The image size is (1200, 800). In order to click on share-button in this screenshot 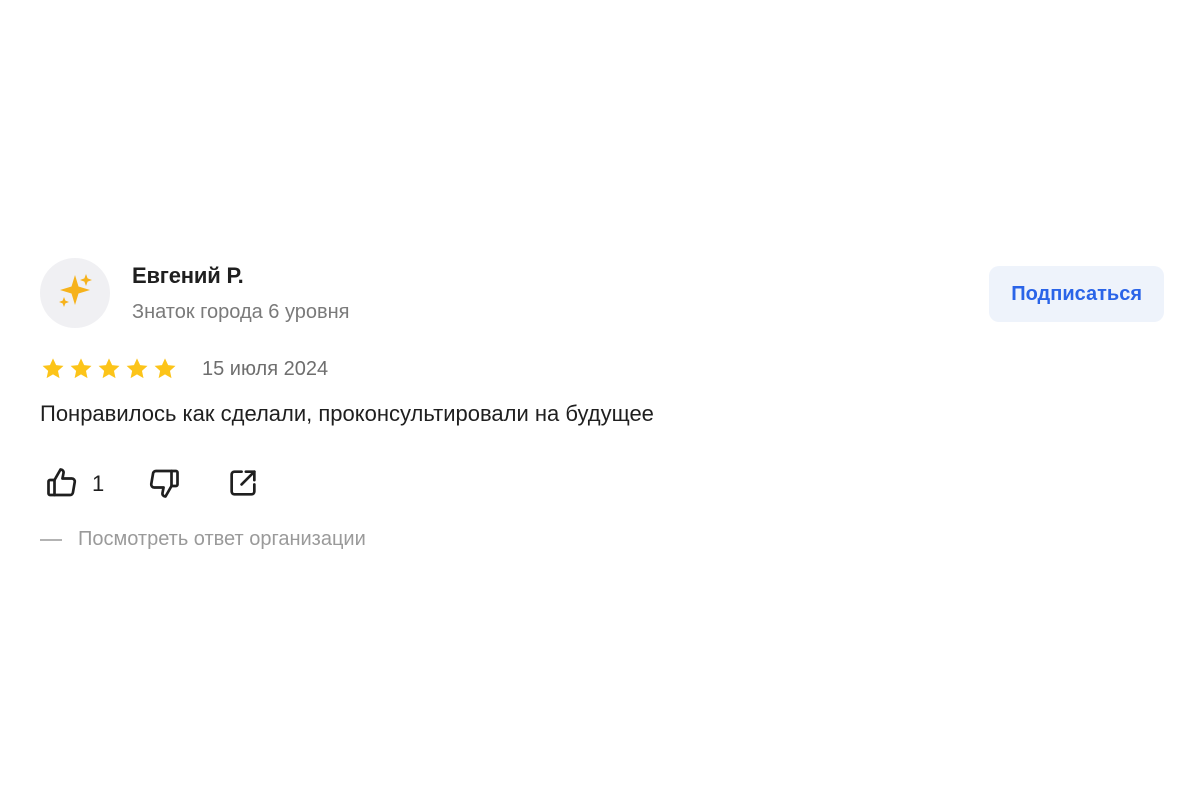, I will do `click(243, 484)`.